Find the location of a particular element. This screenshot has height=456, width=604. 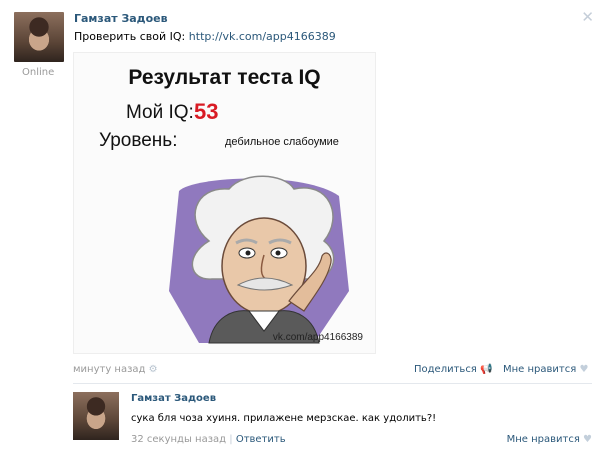

share-label: Поделиться is located at coordinates (445, 369).